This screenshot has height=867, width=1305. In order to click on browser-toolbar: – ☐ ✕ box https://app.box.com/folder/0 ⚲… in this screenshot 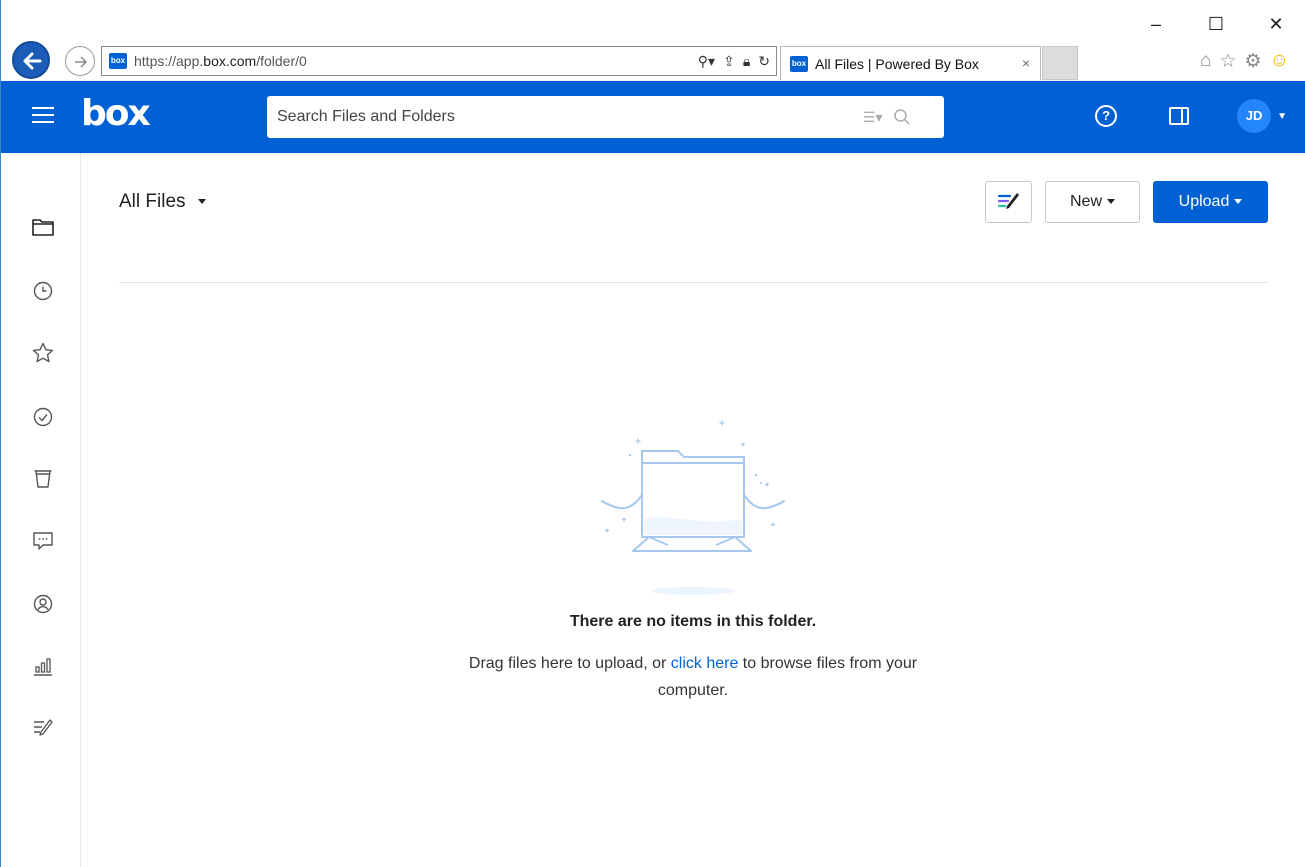, I will do `click(653, 40)`.